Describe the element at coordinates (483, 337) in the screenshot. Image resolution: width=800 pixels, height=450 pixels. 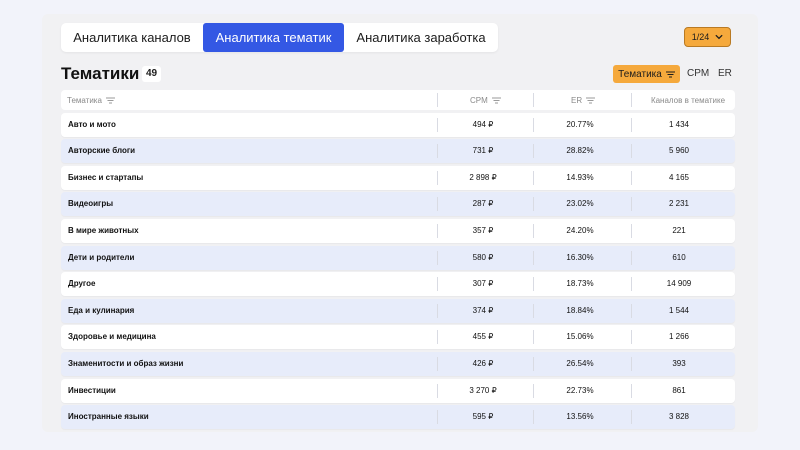
I see `topic-cpm: 455 ₽` at that location.